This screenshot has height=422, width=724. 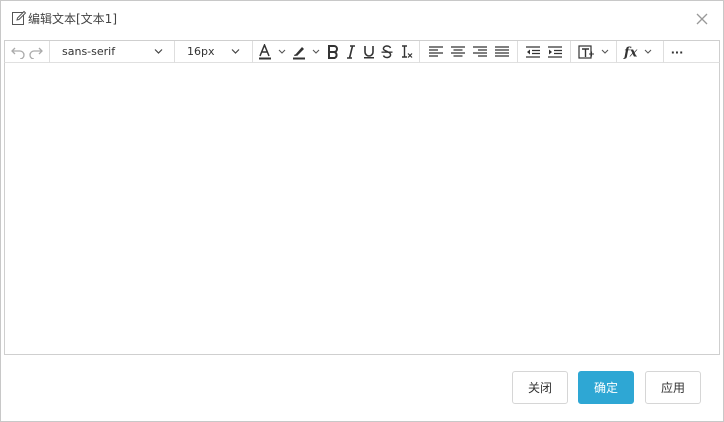 I want to click on highlighter-icon, so click(x=306, y=53).